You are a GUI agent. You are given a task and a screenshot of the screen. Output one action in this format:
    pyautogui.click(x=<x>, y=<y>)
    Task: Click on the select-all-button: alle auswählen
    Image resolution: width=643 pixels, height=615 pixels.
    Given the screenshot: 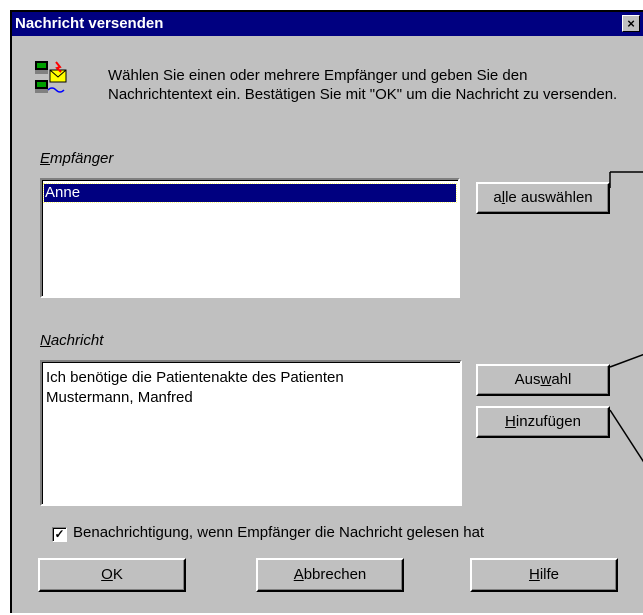 What is the action you would take?
    pyautogui.click(x=543, y=198)
    